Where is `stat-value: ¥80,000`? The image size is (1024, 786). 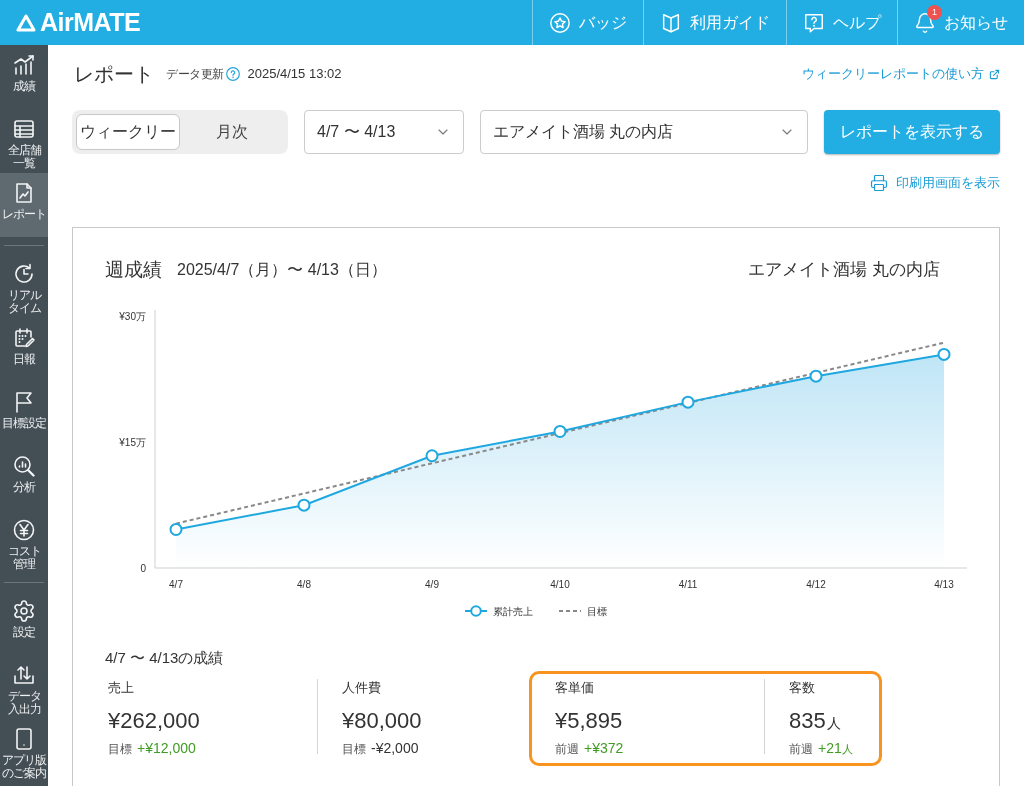 stat-value: ¥80,000 is located at coordinates (382, 721).